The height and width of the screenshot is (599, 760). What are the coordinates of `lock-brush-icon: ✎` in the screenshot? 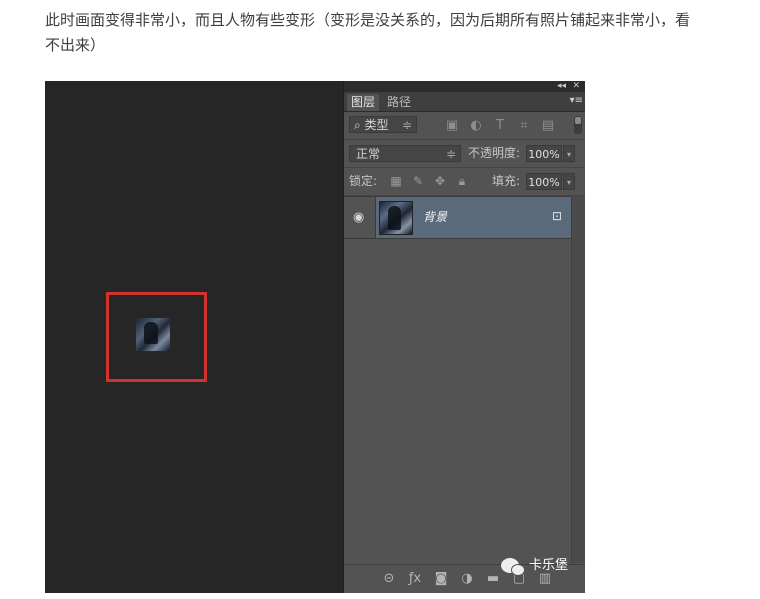 It's located at (418, 181).